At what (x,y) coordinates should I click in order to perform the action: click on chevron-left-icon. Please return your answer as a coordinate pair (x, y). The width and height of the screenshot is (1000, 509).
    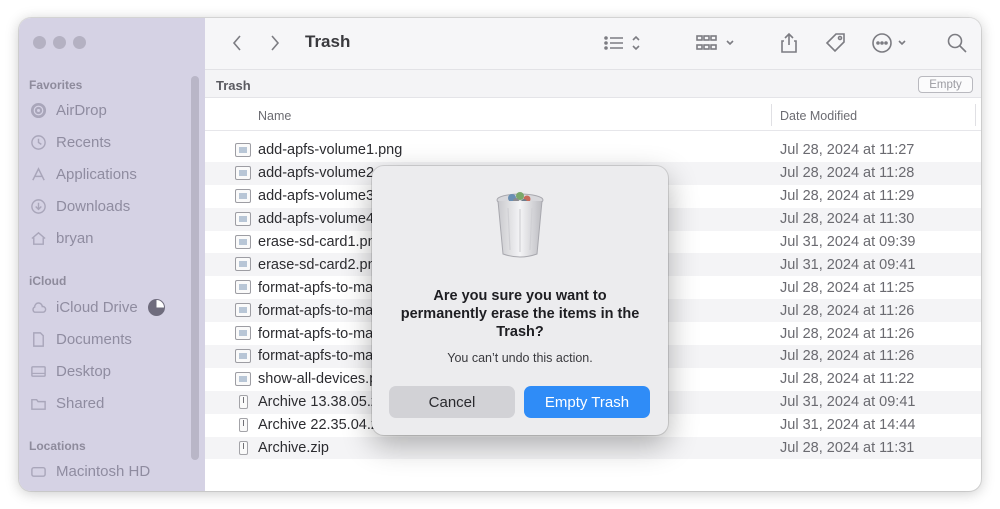
    Looking at the image, I should click on (236, 43).